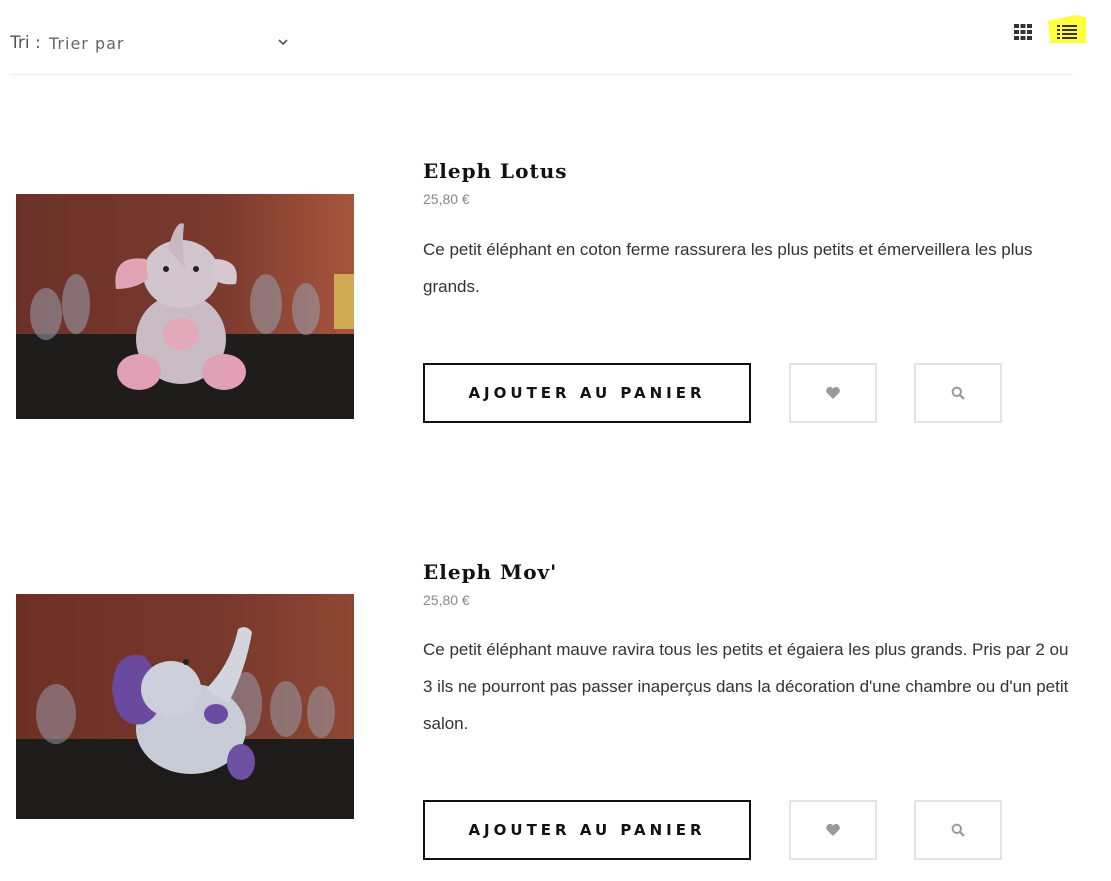 This screenshot has width=1111, height=881. What do you see at coordinates (171, 43) in the screenshot?
I see `sort-select: Trier par` at bounding box center [171, 43].